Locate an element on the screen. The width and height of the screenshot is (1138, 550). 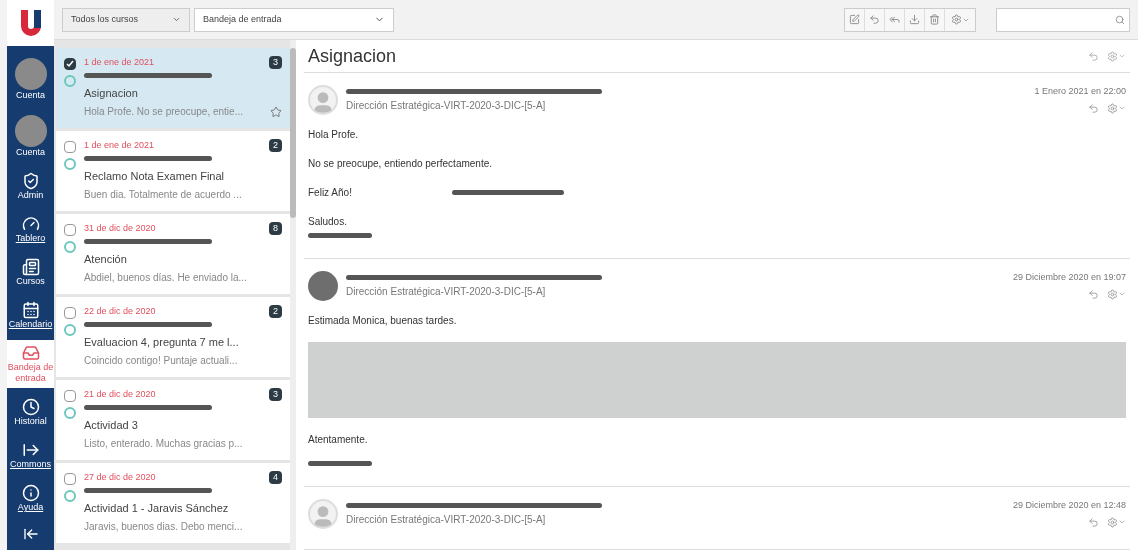
nav-item: Admin is located at coordinates (30, 186).